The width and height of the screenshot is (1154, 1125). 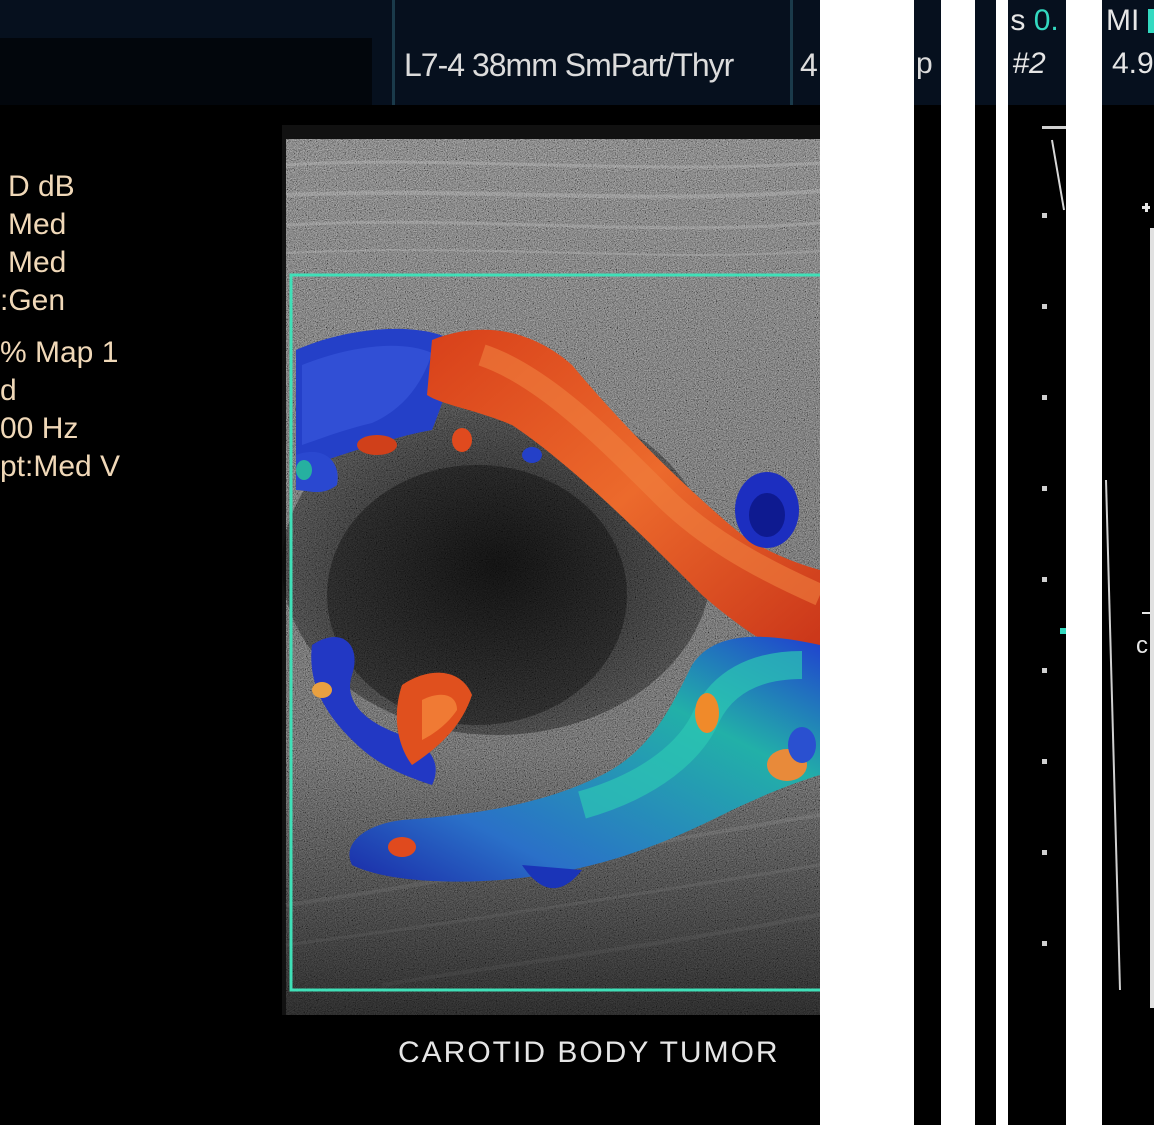 What do you see at coordinates (1054, 127) in the screenshot?
I see `depth-scale-top` at bounding box center [1054, 127].